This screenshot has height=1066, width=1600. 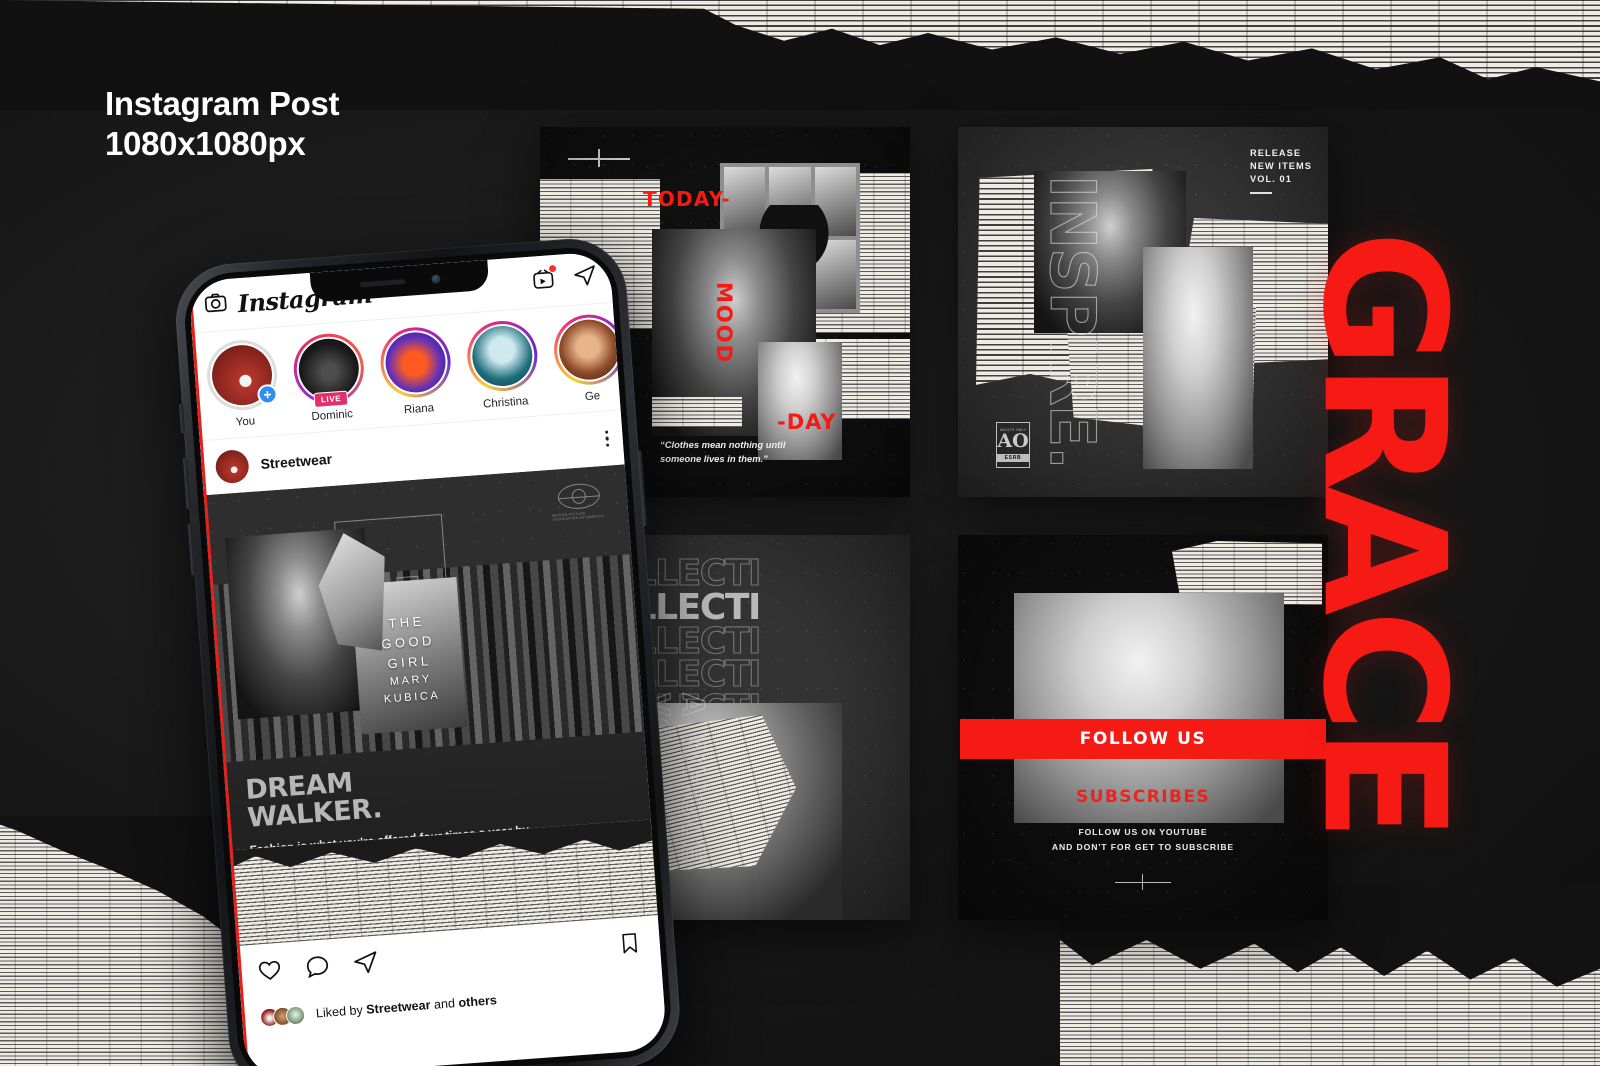 I want to click on send-icon, so click(x=585, y=278).